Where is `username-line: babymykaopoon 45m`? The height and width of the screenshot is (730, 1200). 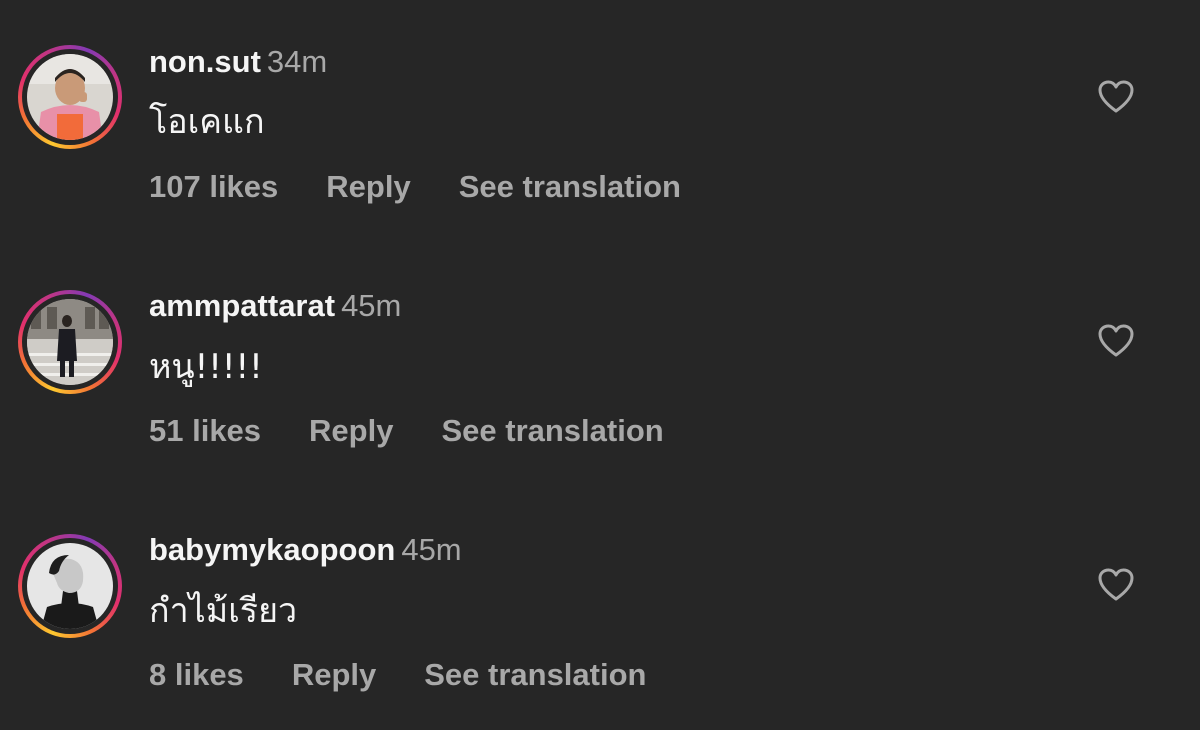 username-line: babymykaopoon 45m is located at coordinates (305, 550).